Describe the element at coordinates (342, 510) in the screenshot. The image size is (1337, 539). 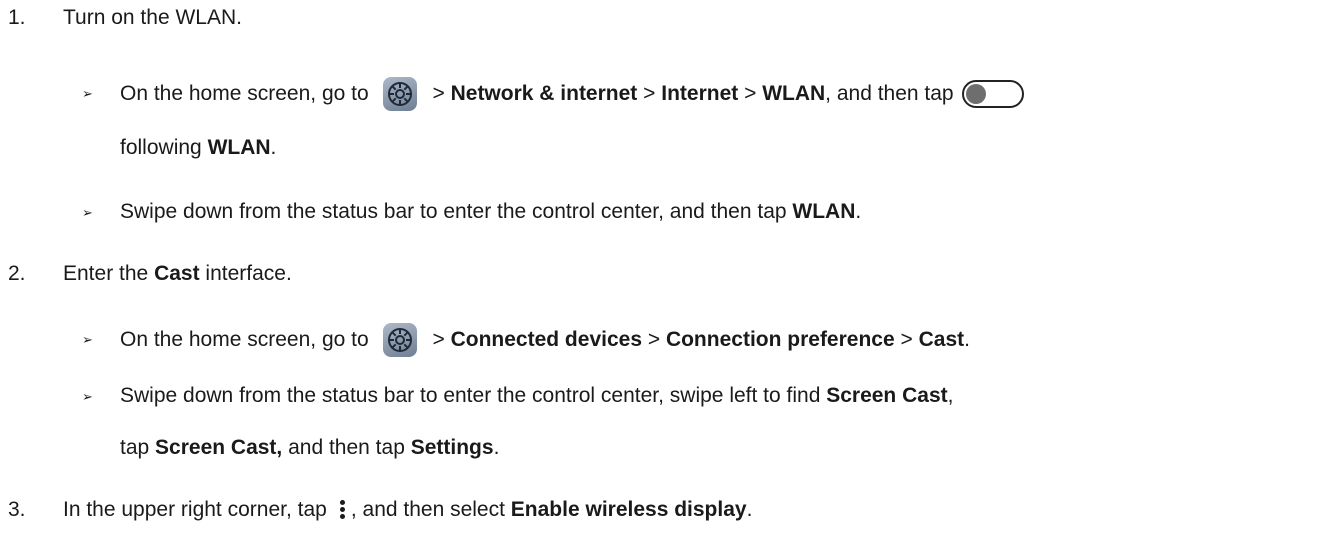
I see `more-vertical-icon` at that location.